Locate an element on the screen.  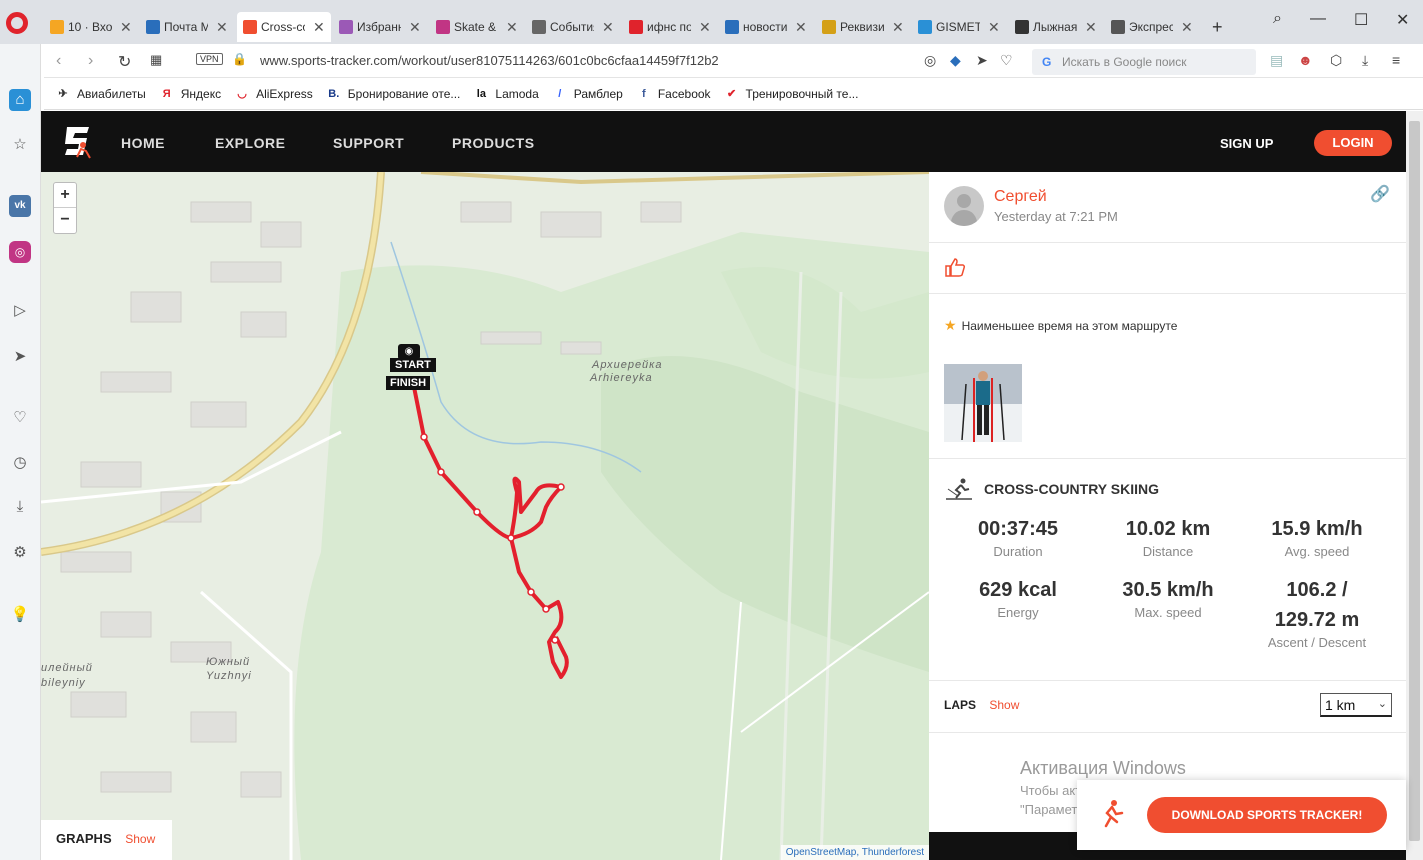
browser-tab: Избранное ✕ is located at coordinates (380, 27).